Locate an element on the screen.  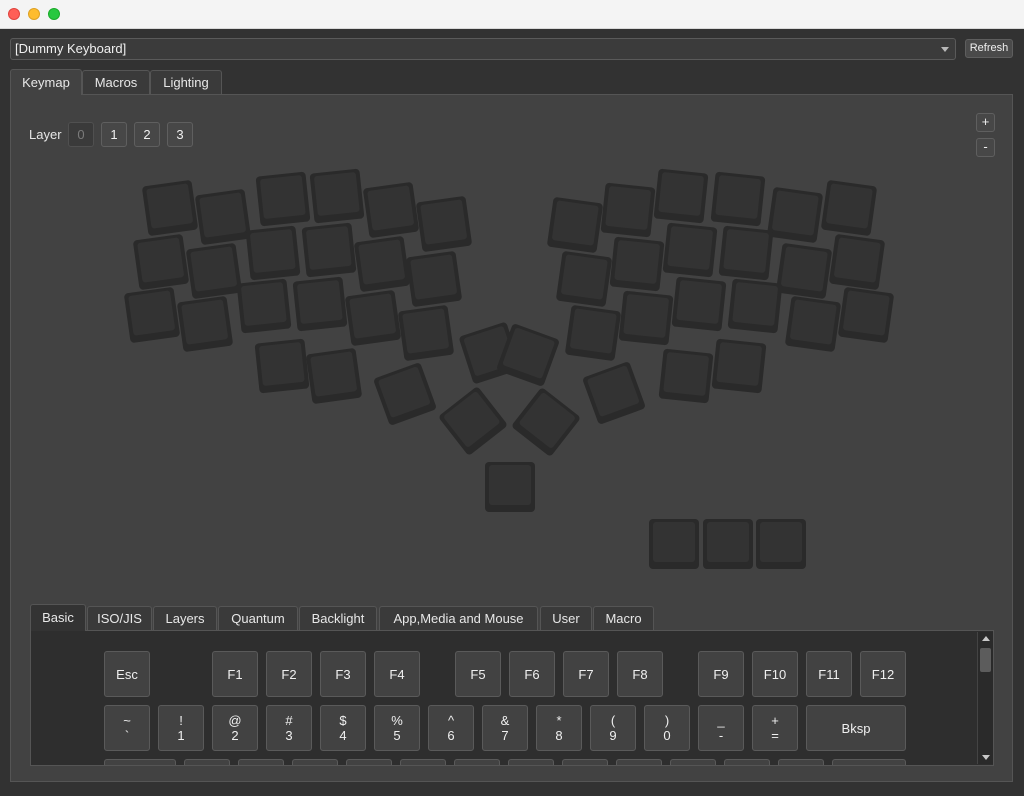
scroll-thumb is located at coordinates (985, 660).